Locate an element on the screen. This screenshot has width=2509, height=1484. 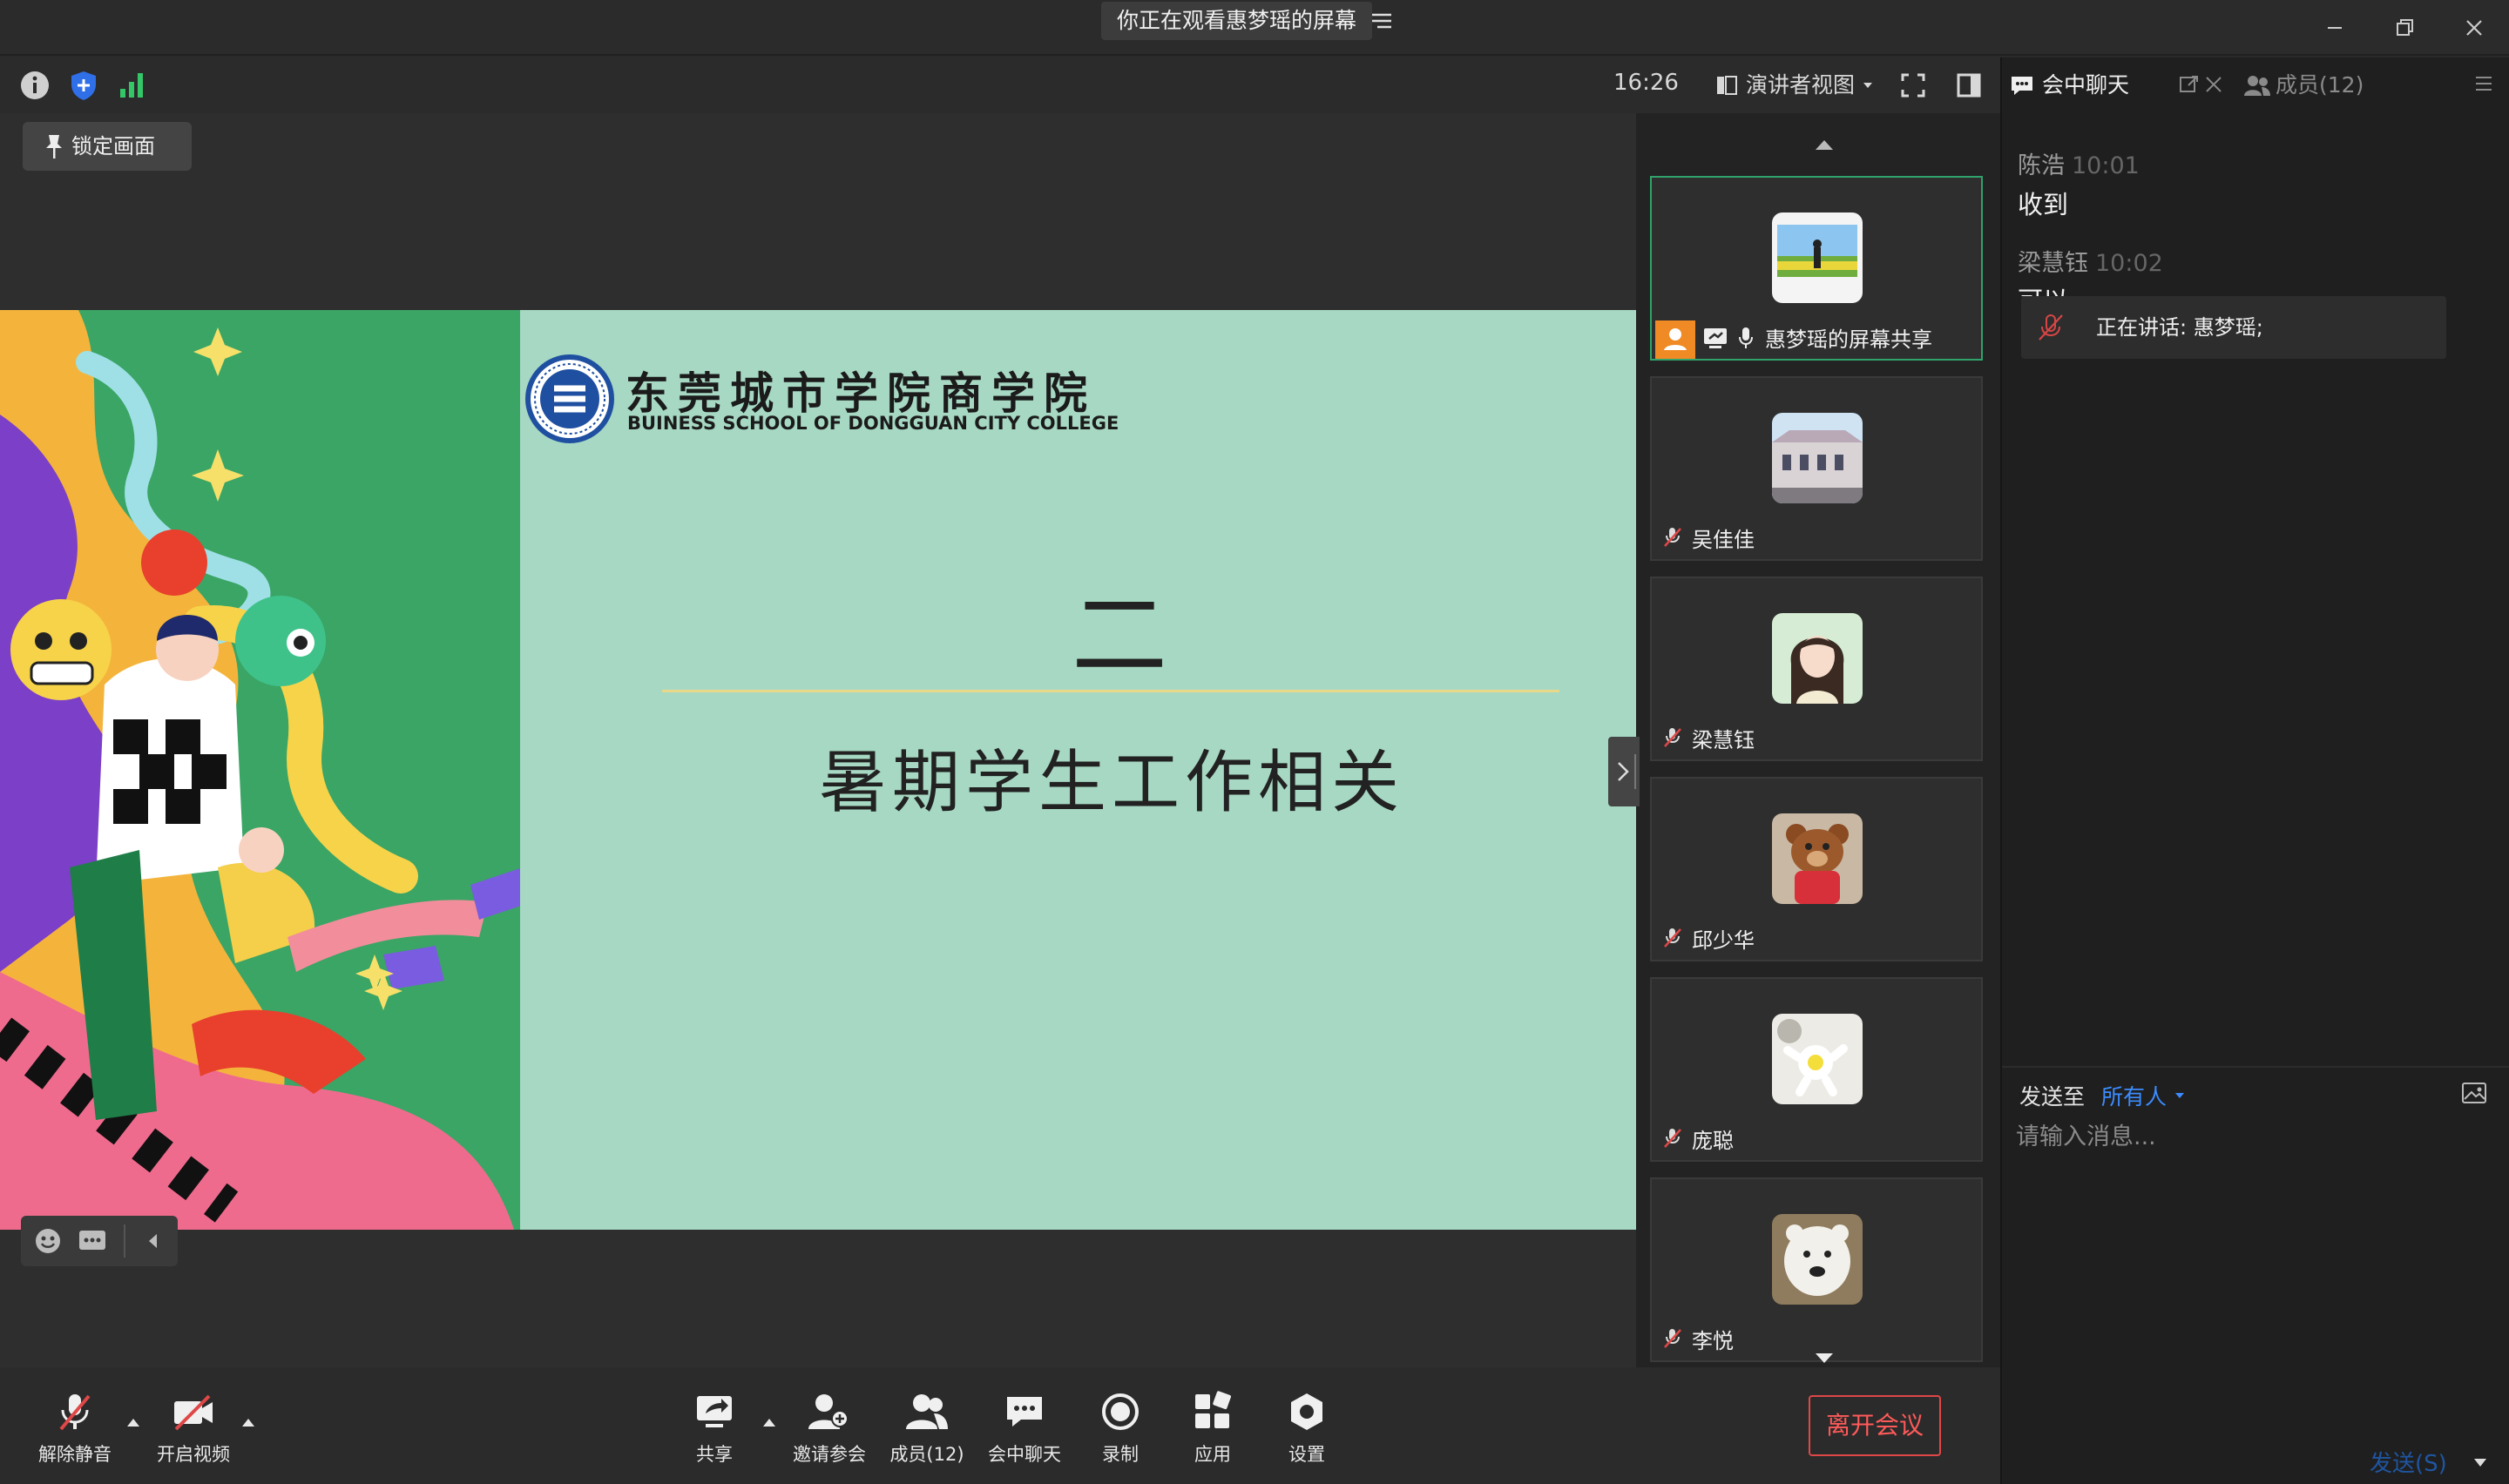
meeting-info-bar is located at coordinates (1000, 85).